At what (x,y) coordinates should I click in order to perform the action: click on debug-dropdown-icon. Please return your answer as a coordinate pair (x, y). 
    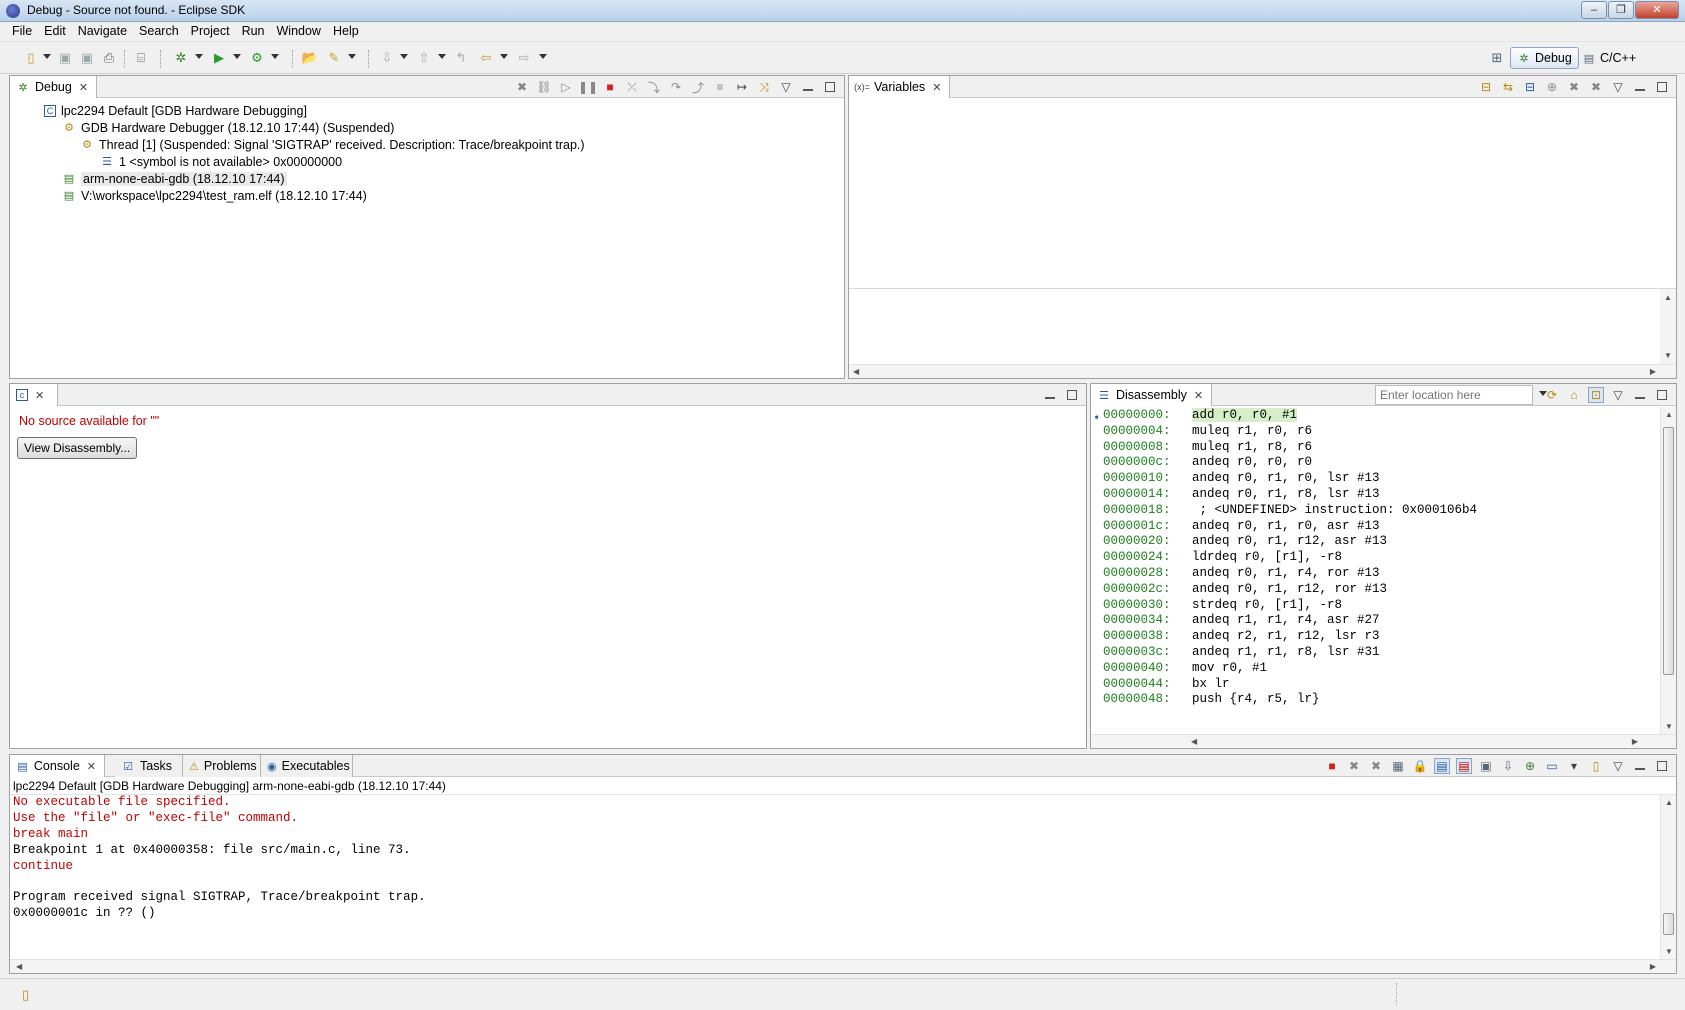
    Looking at the image, I should click on (199, 56).